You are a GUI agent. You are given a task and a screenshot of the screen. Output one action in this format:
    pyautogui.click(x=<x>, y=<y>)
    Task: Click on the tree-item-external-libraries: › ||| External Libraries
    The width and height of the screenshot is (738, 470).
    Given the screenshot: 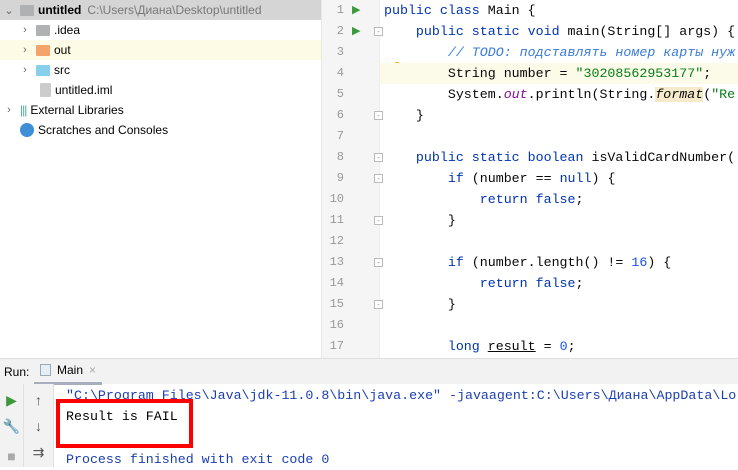 What is the action you would take?
    pyautogui.click(x=160, y=110)
    